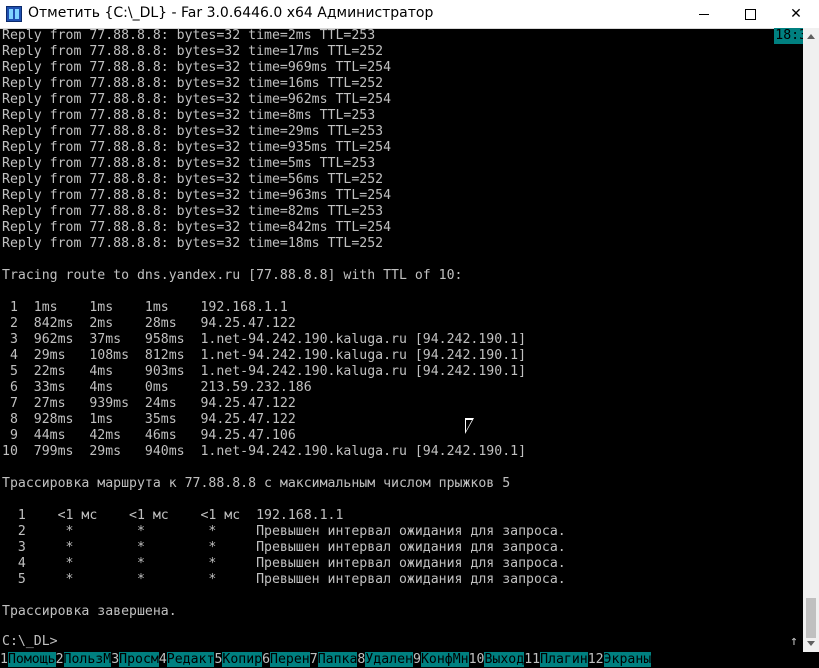 Image resolution: width=819 pixels, height=668 pixels. What do you see at coordinates (145, 307) in the screenshot?
I see `console-line: 1 1ms 1ms 1ms 192.168.1.1` at bounding box center [145, 307].